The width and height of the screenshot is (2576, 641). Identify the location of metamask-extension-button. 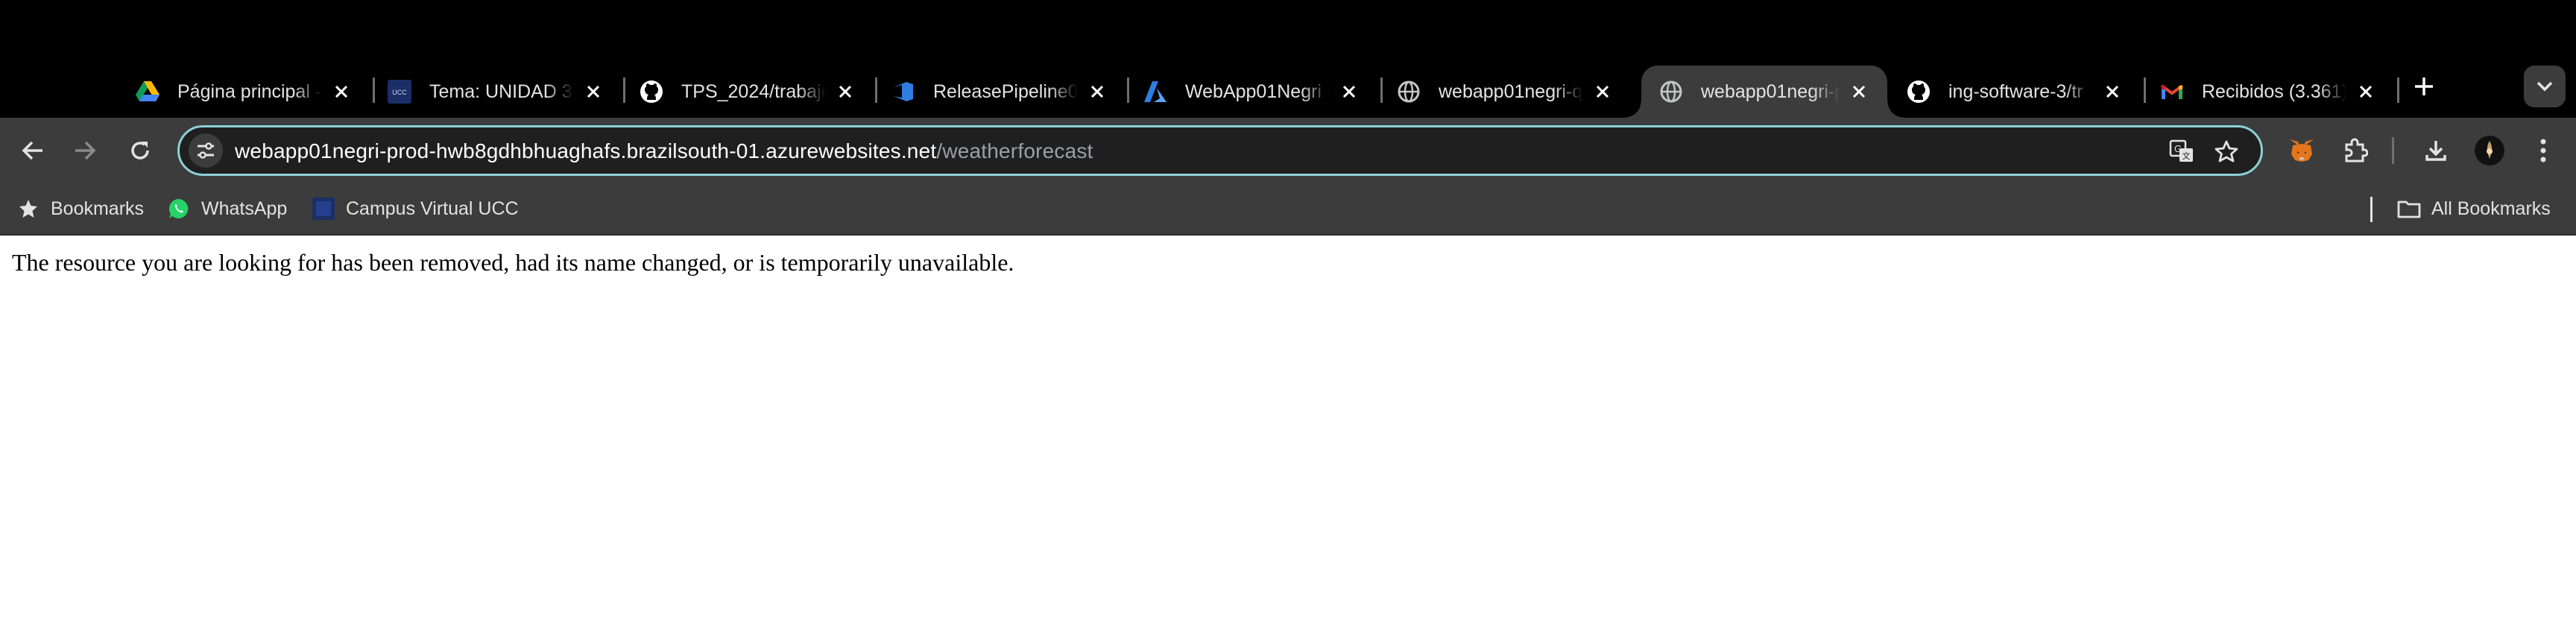
(2302, 150).